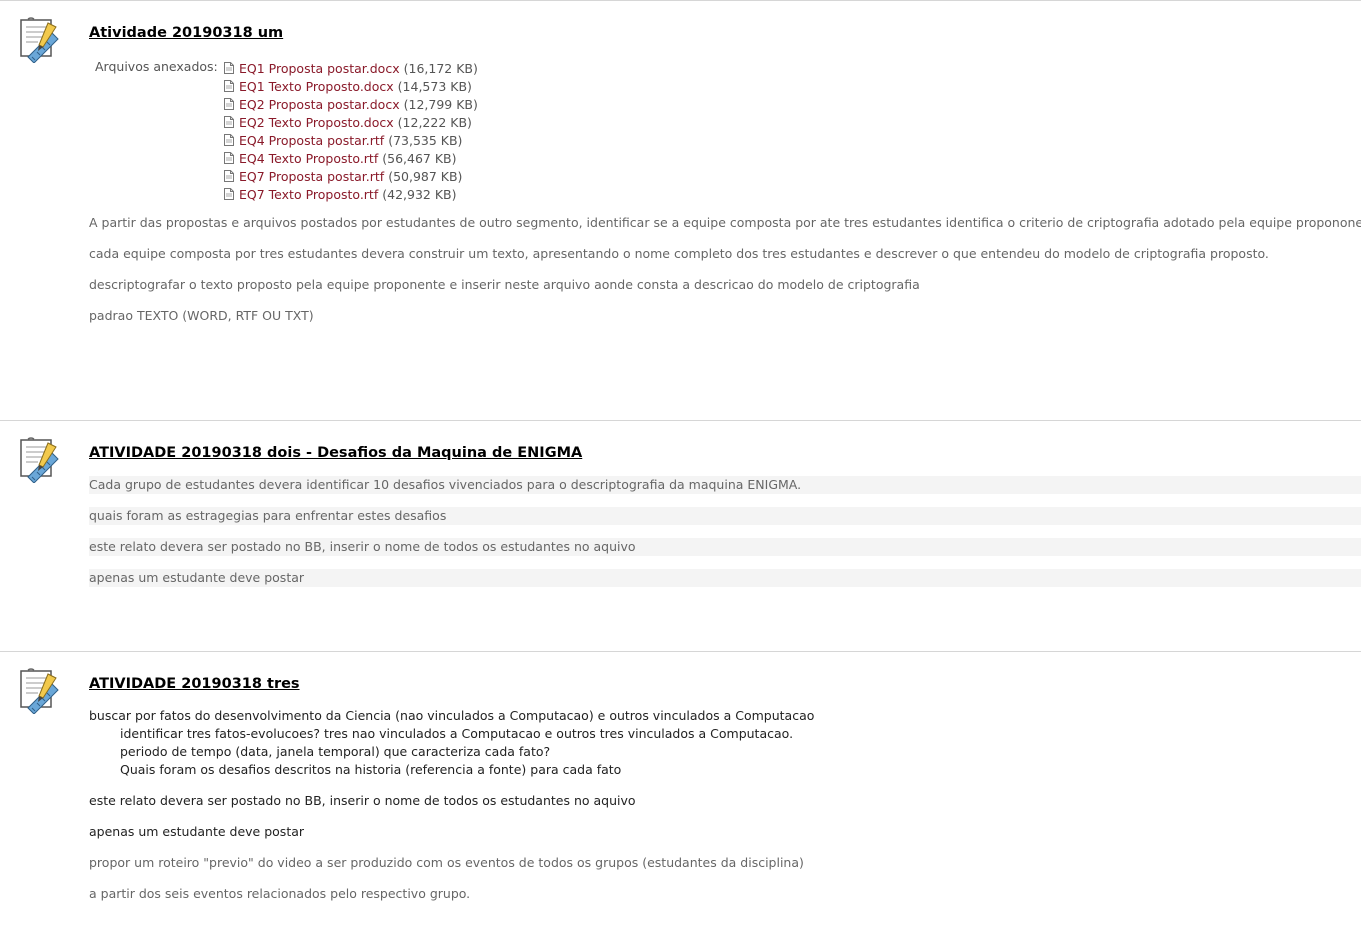 The image size is (1361, 926). What do you see at coordinates (319, 104) in the screenshot?
I see `attachment-link: EQ2 Proposta postar.docx` at bounding box center [319, 104].